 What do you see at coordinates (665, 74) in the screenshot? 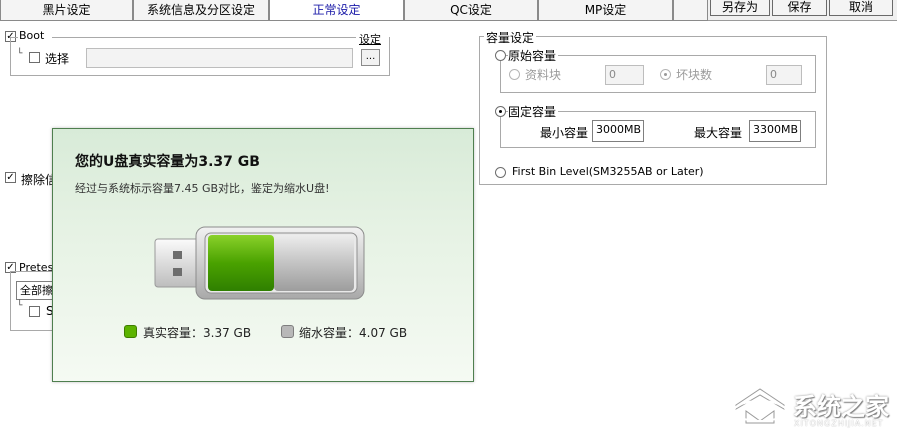
I see `bad-block-radio` at bounding box center [665, 74].